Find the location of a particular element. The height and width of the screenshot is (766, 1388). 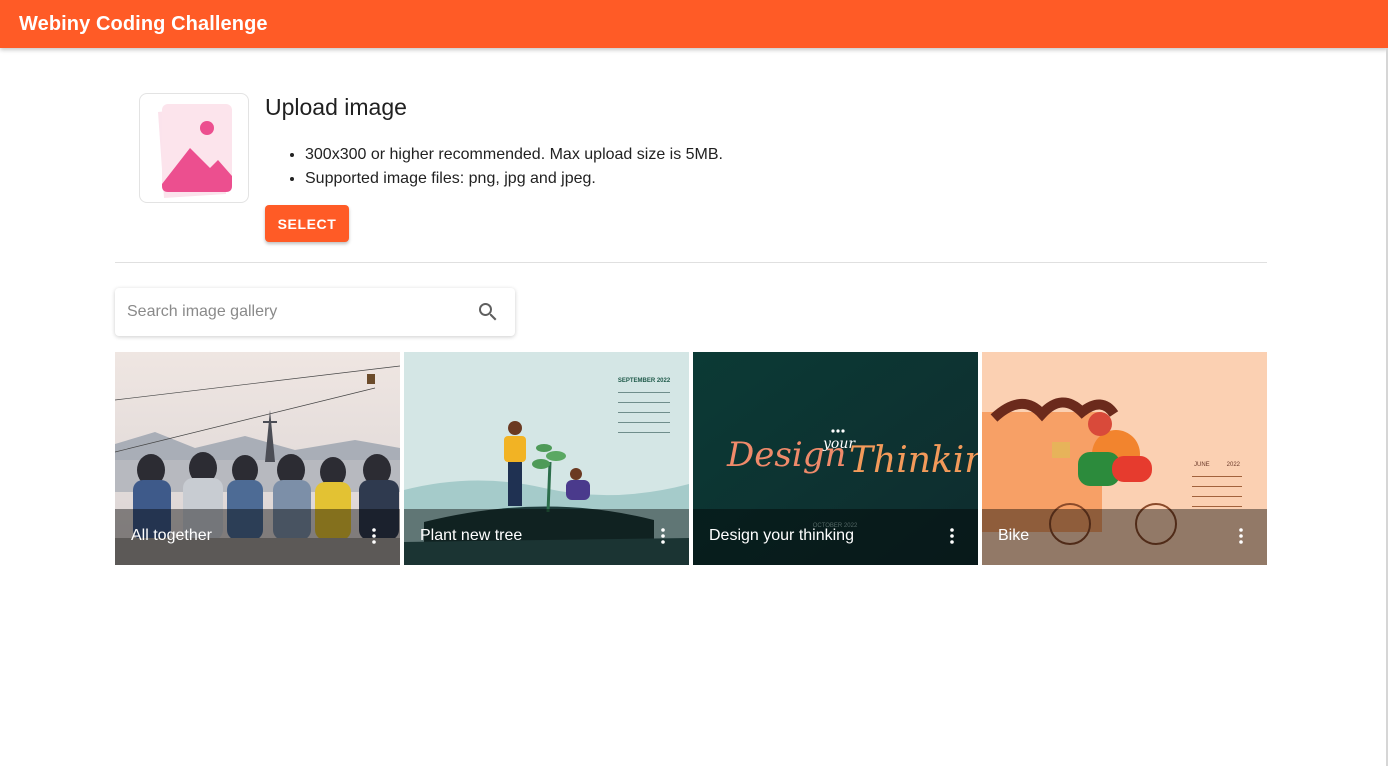

divider is located at coordinates (691, 262).